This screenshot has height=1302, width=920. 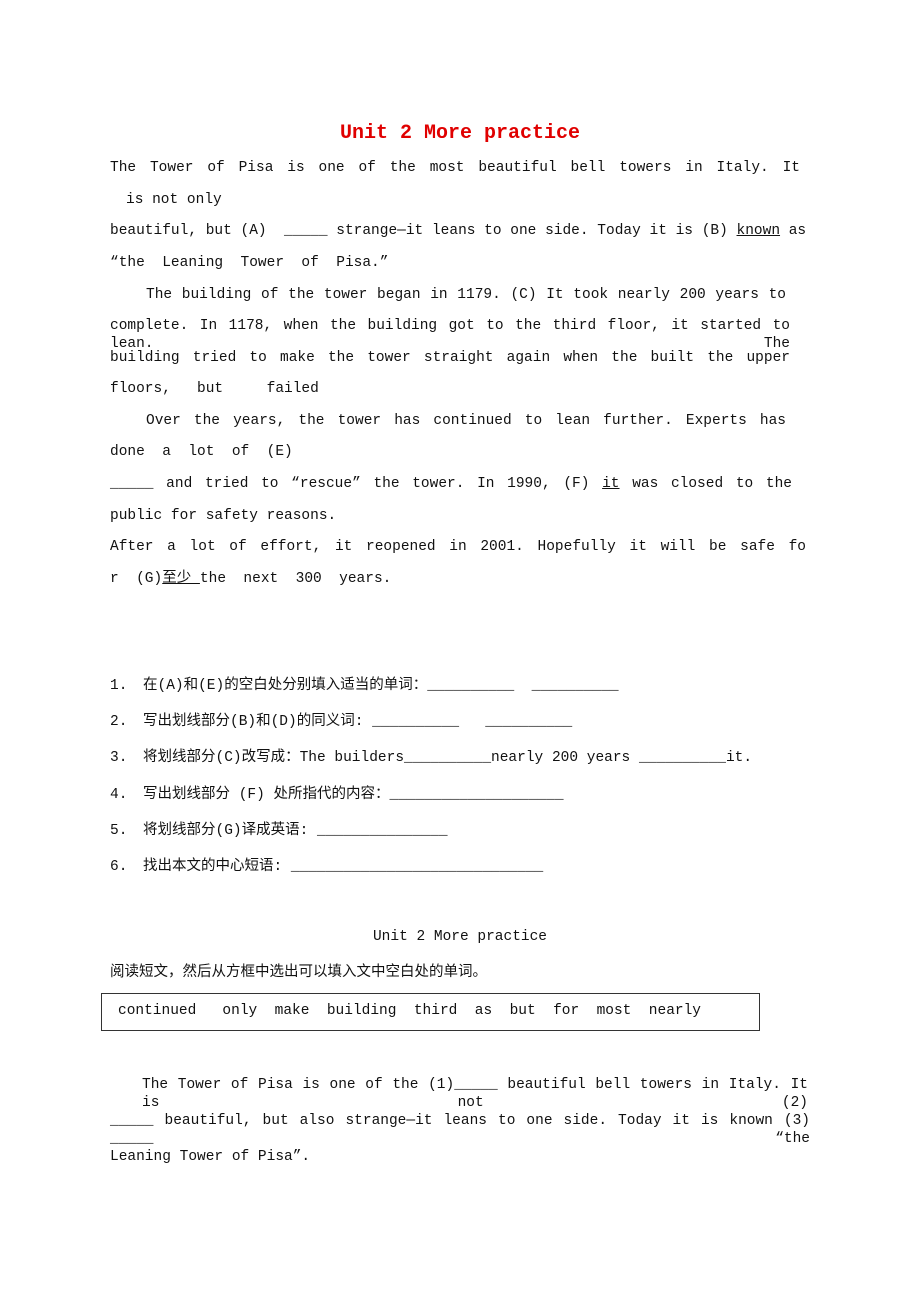 I want to click on text-run: is not only, so click(x=174, y=200).